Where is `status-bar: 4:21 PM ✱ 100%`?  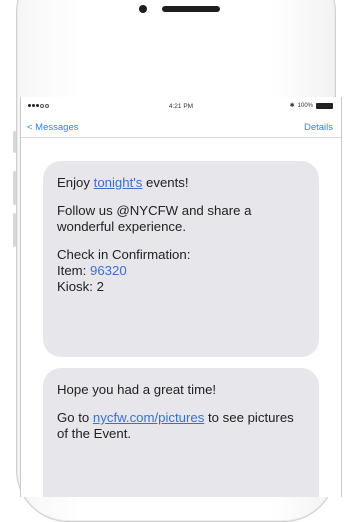 status-bar: 4:21 PM ✱ 100% is located at coordinates (181, 107).